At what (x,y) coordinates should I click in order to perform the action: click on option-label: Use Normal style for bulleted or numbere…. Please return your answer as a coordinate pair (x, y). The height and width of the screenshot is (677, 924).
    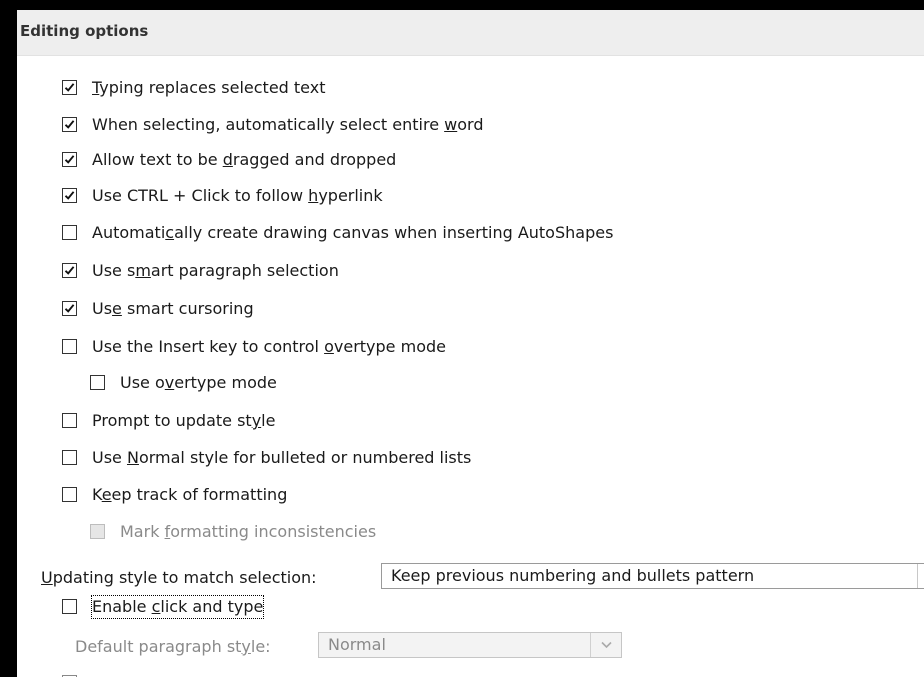
    Looking at the image, I should click on (282, 457).